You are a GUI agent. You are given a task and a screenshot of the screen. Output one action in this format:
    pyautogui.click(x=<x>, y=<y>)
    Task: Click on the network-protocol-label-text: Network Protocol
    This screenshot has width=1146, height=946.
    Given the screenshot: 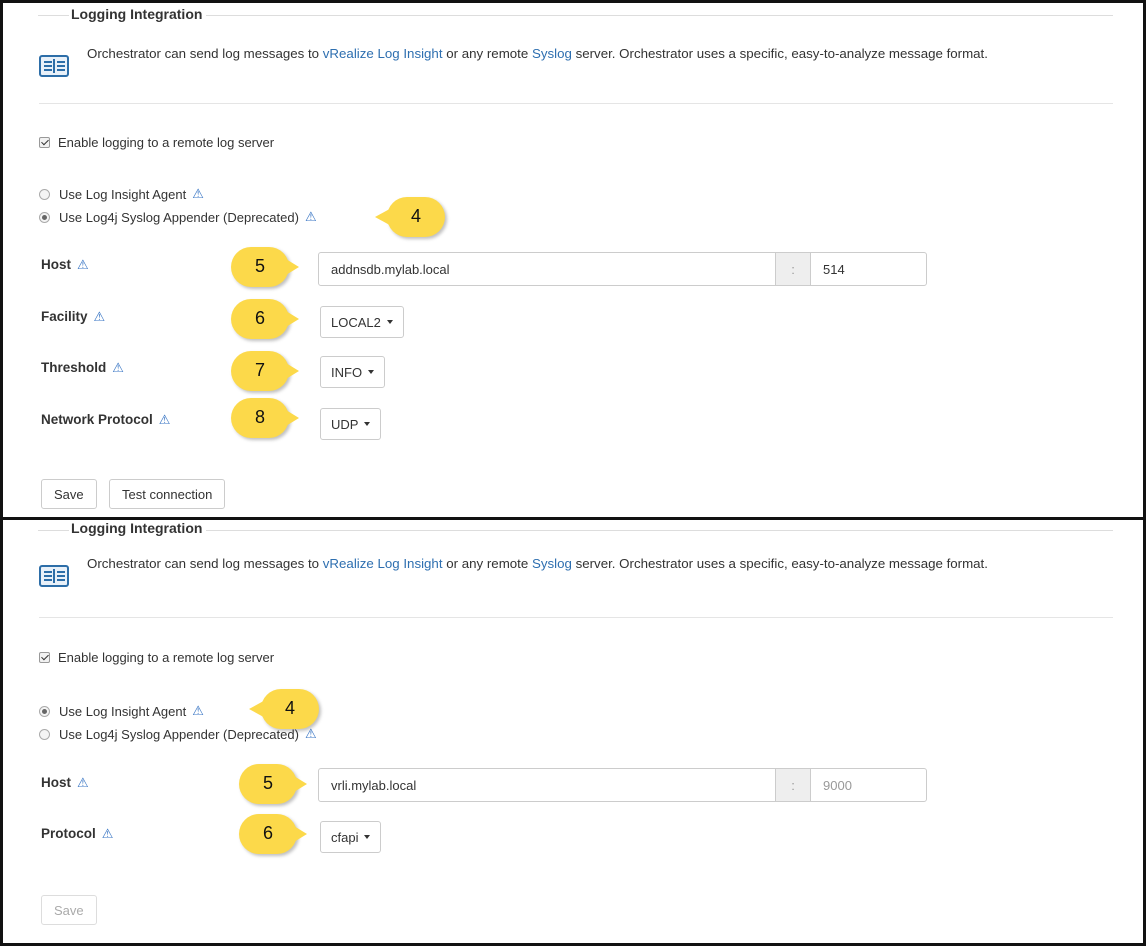 What is the action you would take?
    pyautogui.click(x=97, y=419)
    